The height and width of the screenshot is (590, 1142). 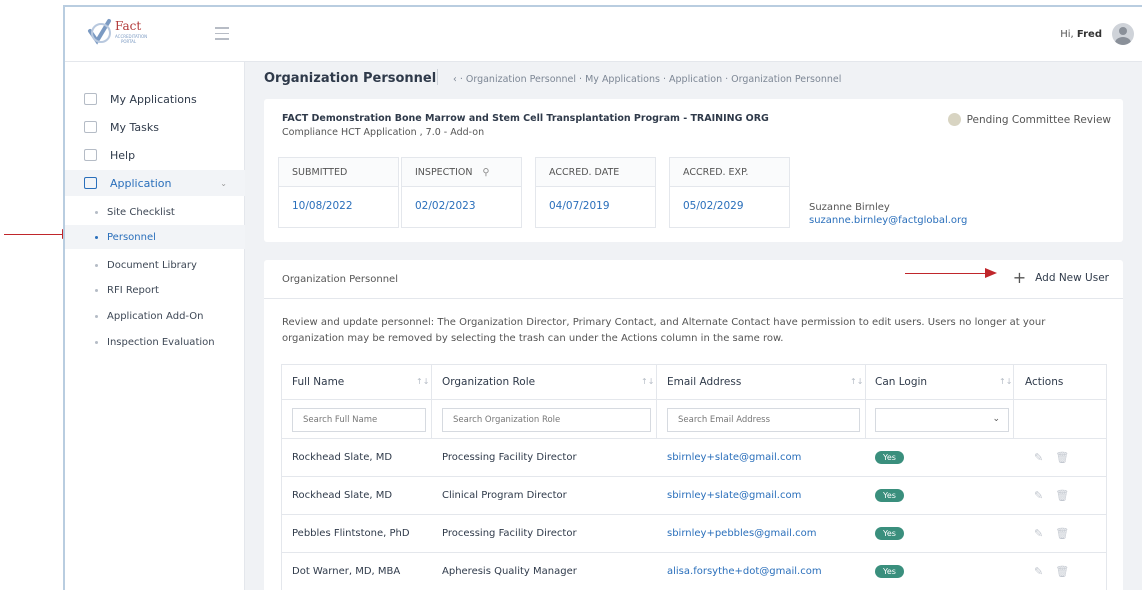 What do you see at coordinates (942, 420) in the screenshot?
I see `can-login-select: ⌄` at bounding box center [942, 420].